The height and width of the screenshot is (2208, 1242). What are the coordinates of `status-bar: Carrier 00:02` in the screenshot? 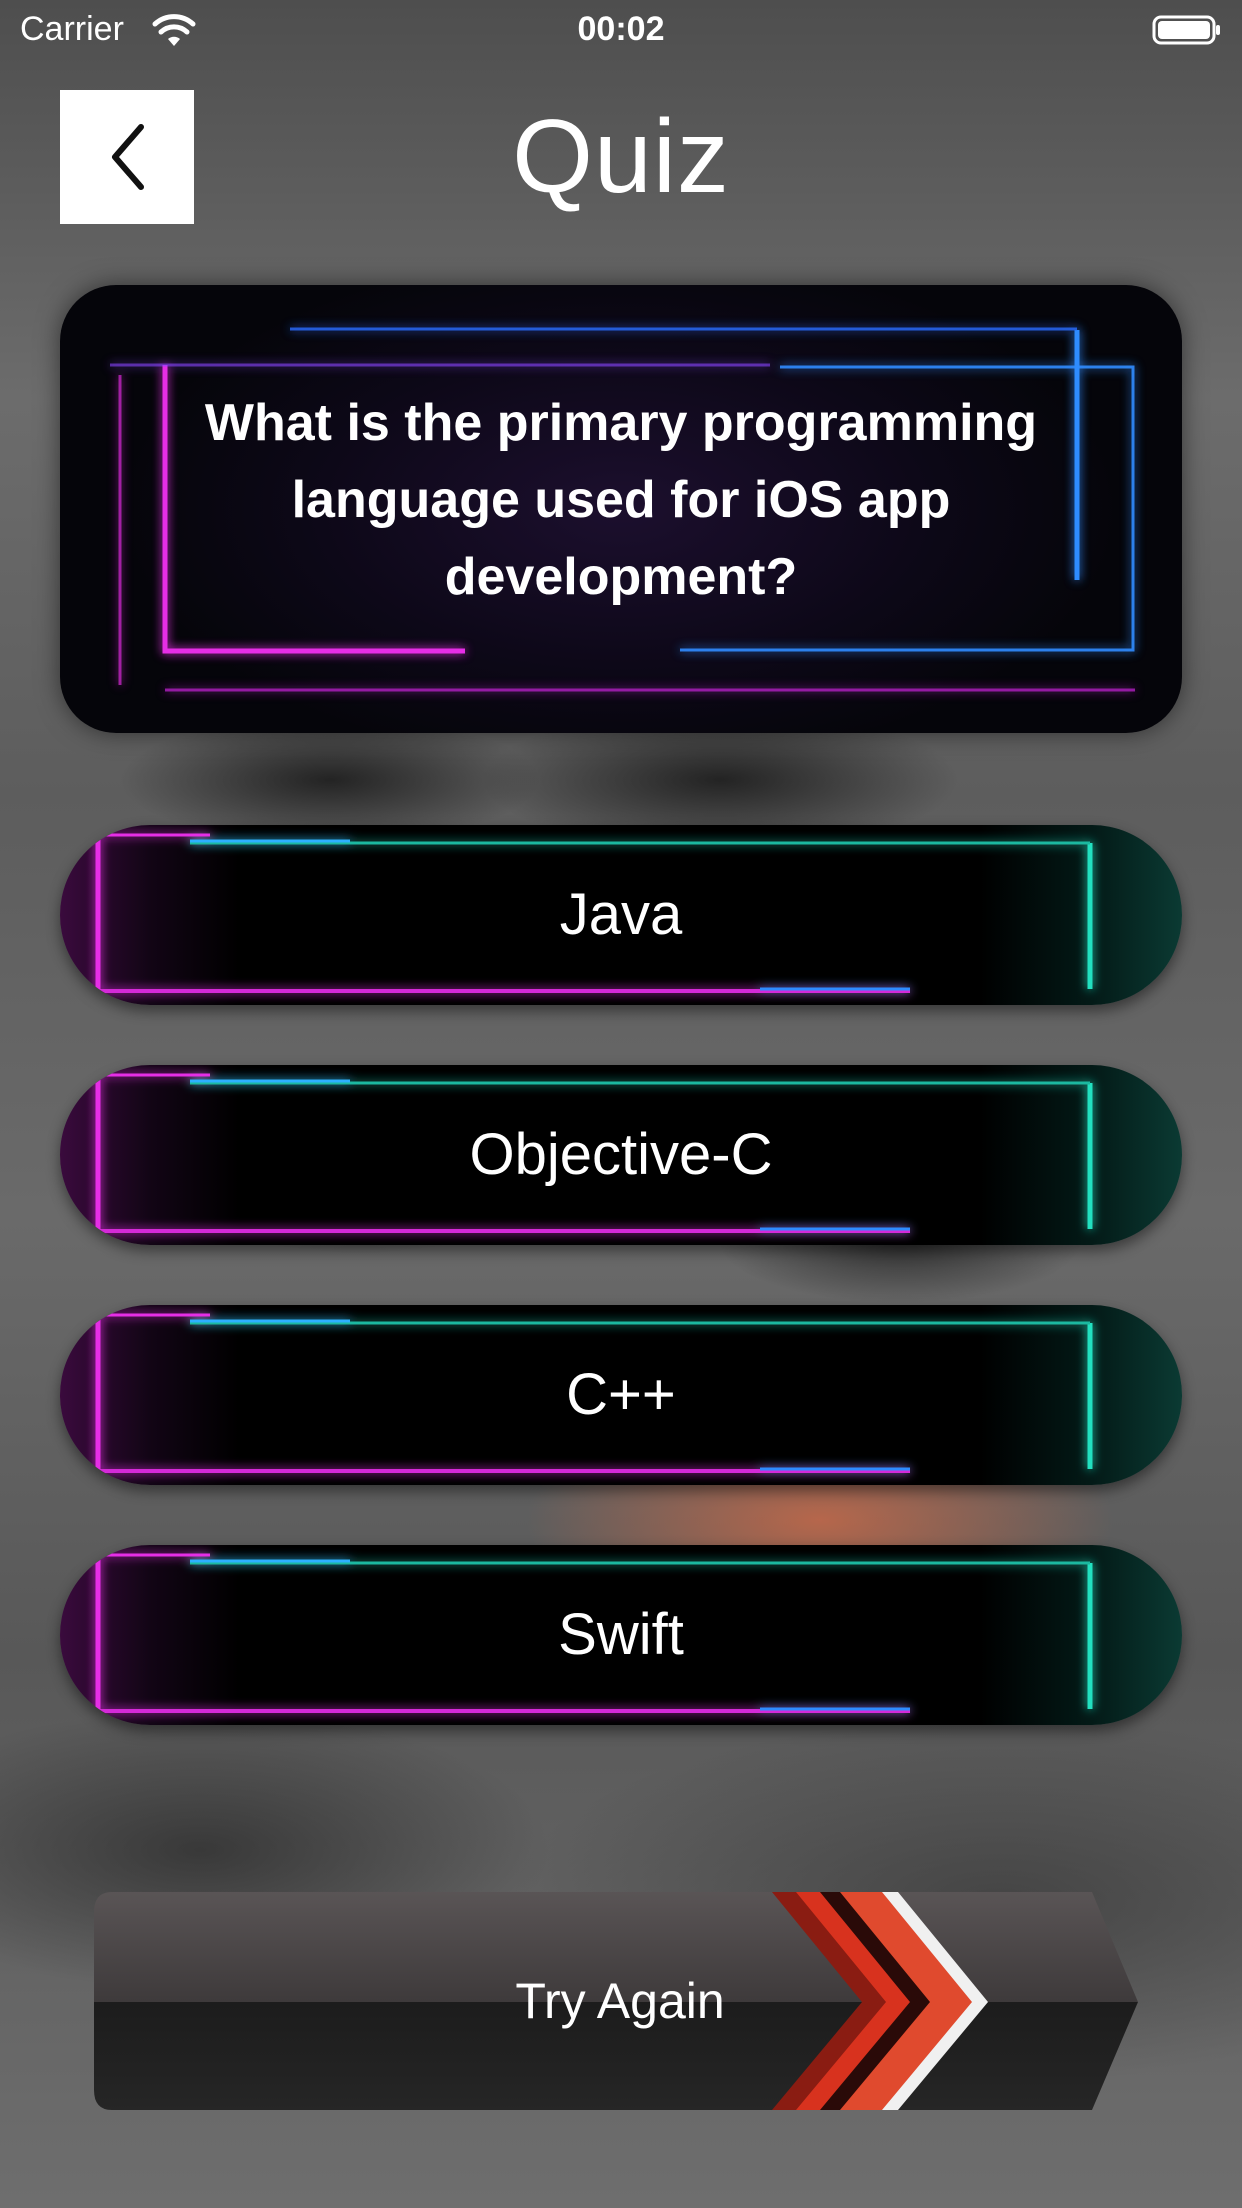 It's located at (621, 30).